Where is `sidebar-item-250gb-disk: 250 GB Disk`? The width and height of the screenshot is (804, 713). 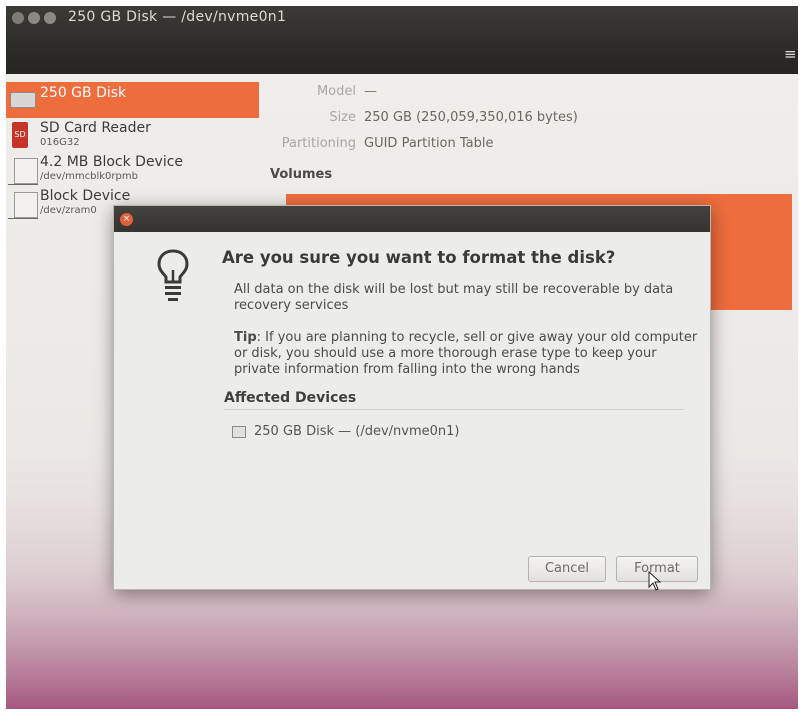 sidebar-item-250gb-disk: 250 GB Disk is located at coordinates (132, 100).